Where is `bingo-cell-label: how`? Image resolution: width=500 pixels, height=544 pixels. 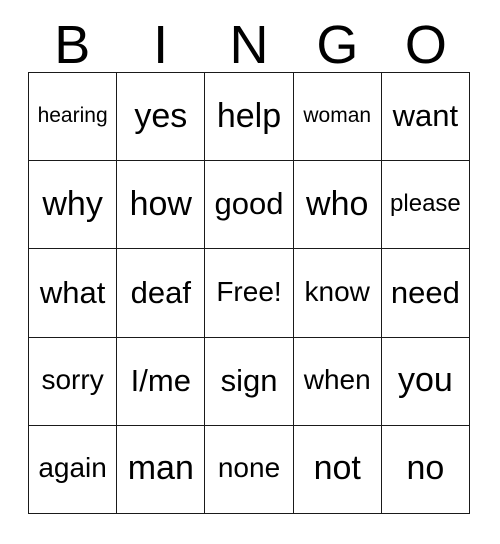 bingo-cell-label: how is located at coordinates (160, 203).